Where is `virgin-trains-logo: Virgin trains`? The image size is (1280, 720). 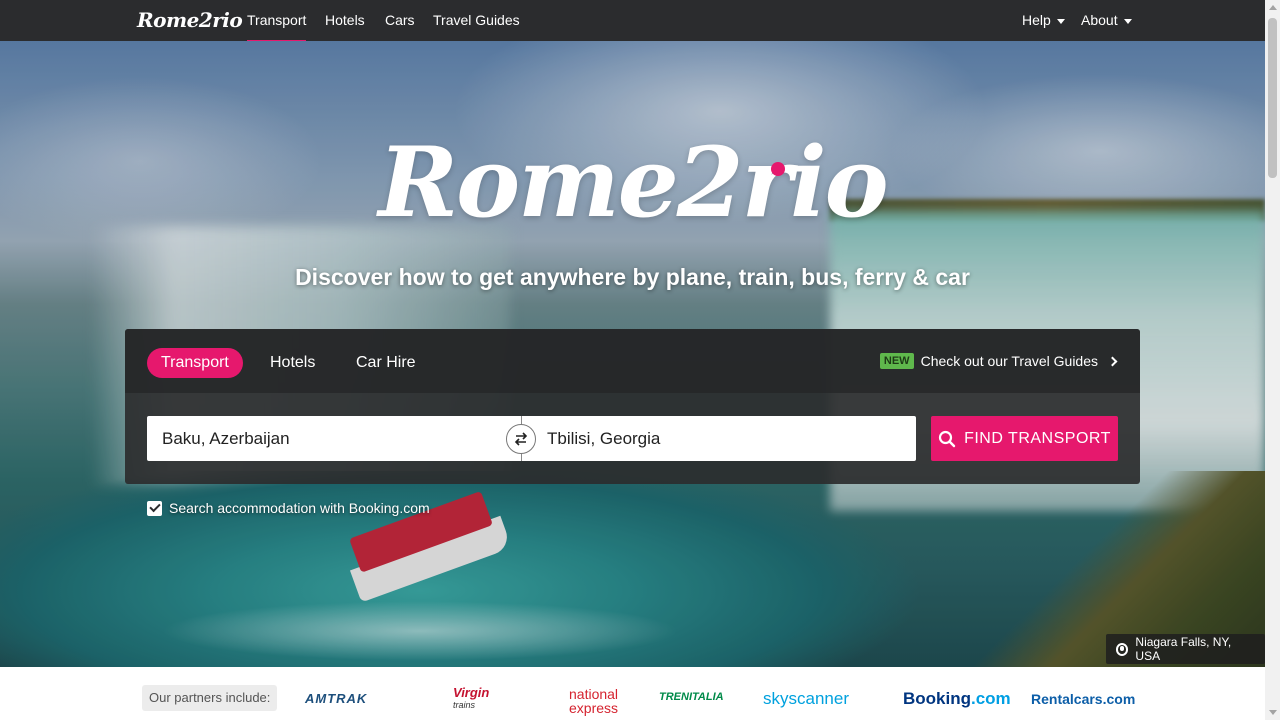
virgin-trains-logo: Virgin trains is located at coordinates (471, 697).